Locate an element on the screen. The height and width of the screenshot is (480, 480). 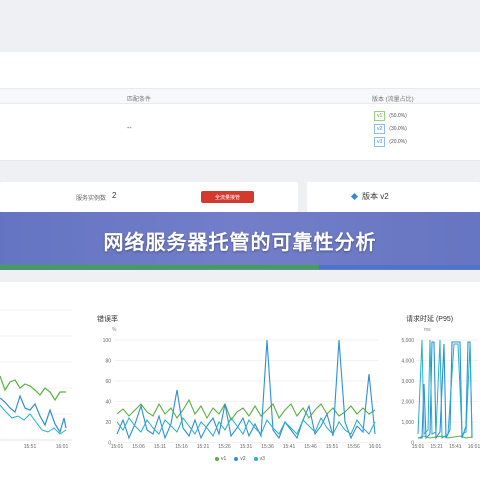
x-tick: 15:16 is located at coordinates (181, 447).